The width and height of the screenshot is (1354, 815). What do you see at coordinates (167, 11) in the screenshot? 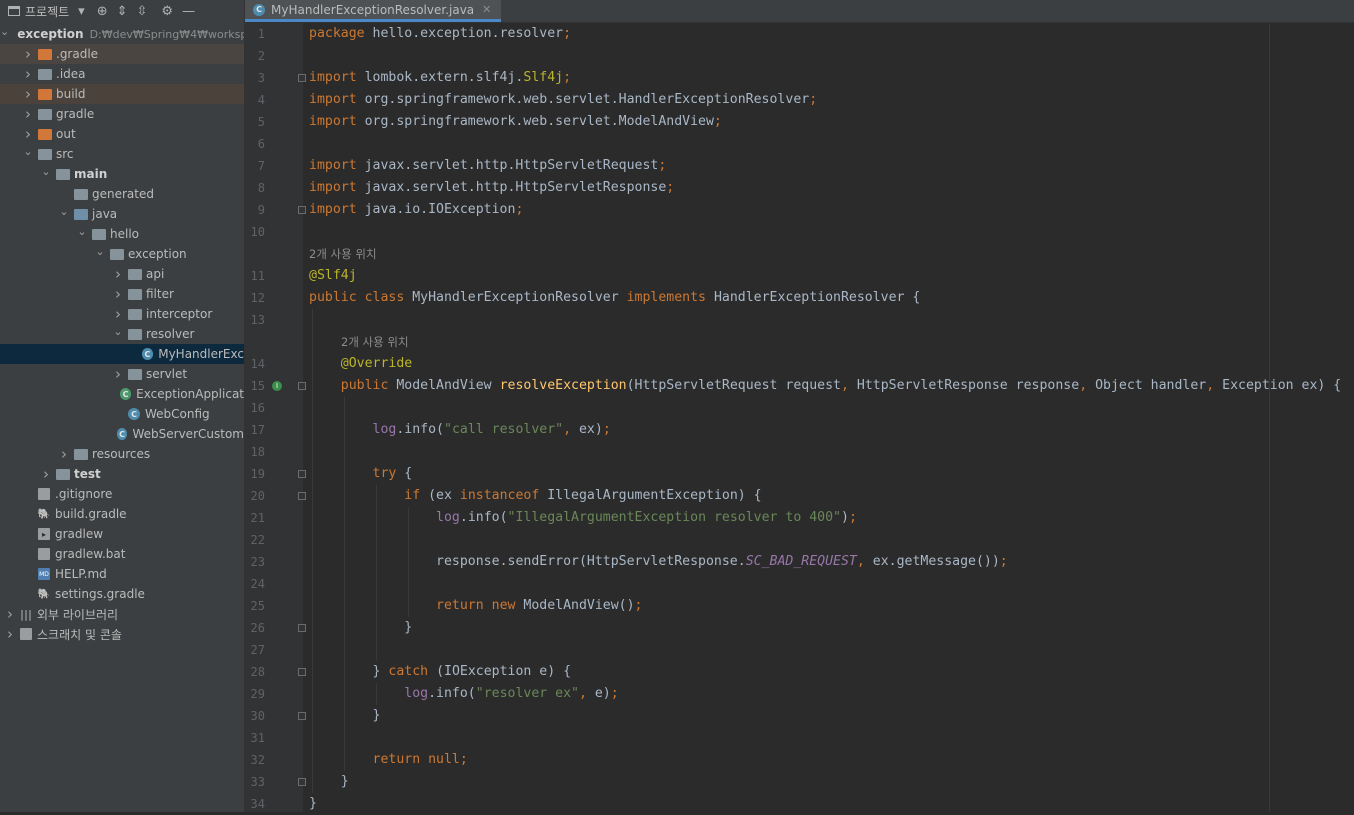
I see `gear-icon: ⚙` at bounding box center [167, 11].